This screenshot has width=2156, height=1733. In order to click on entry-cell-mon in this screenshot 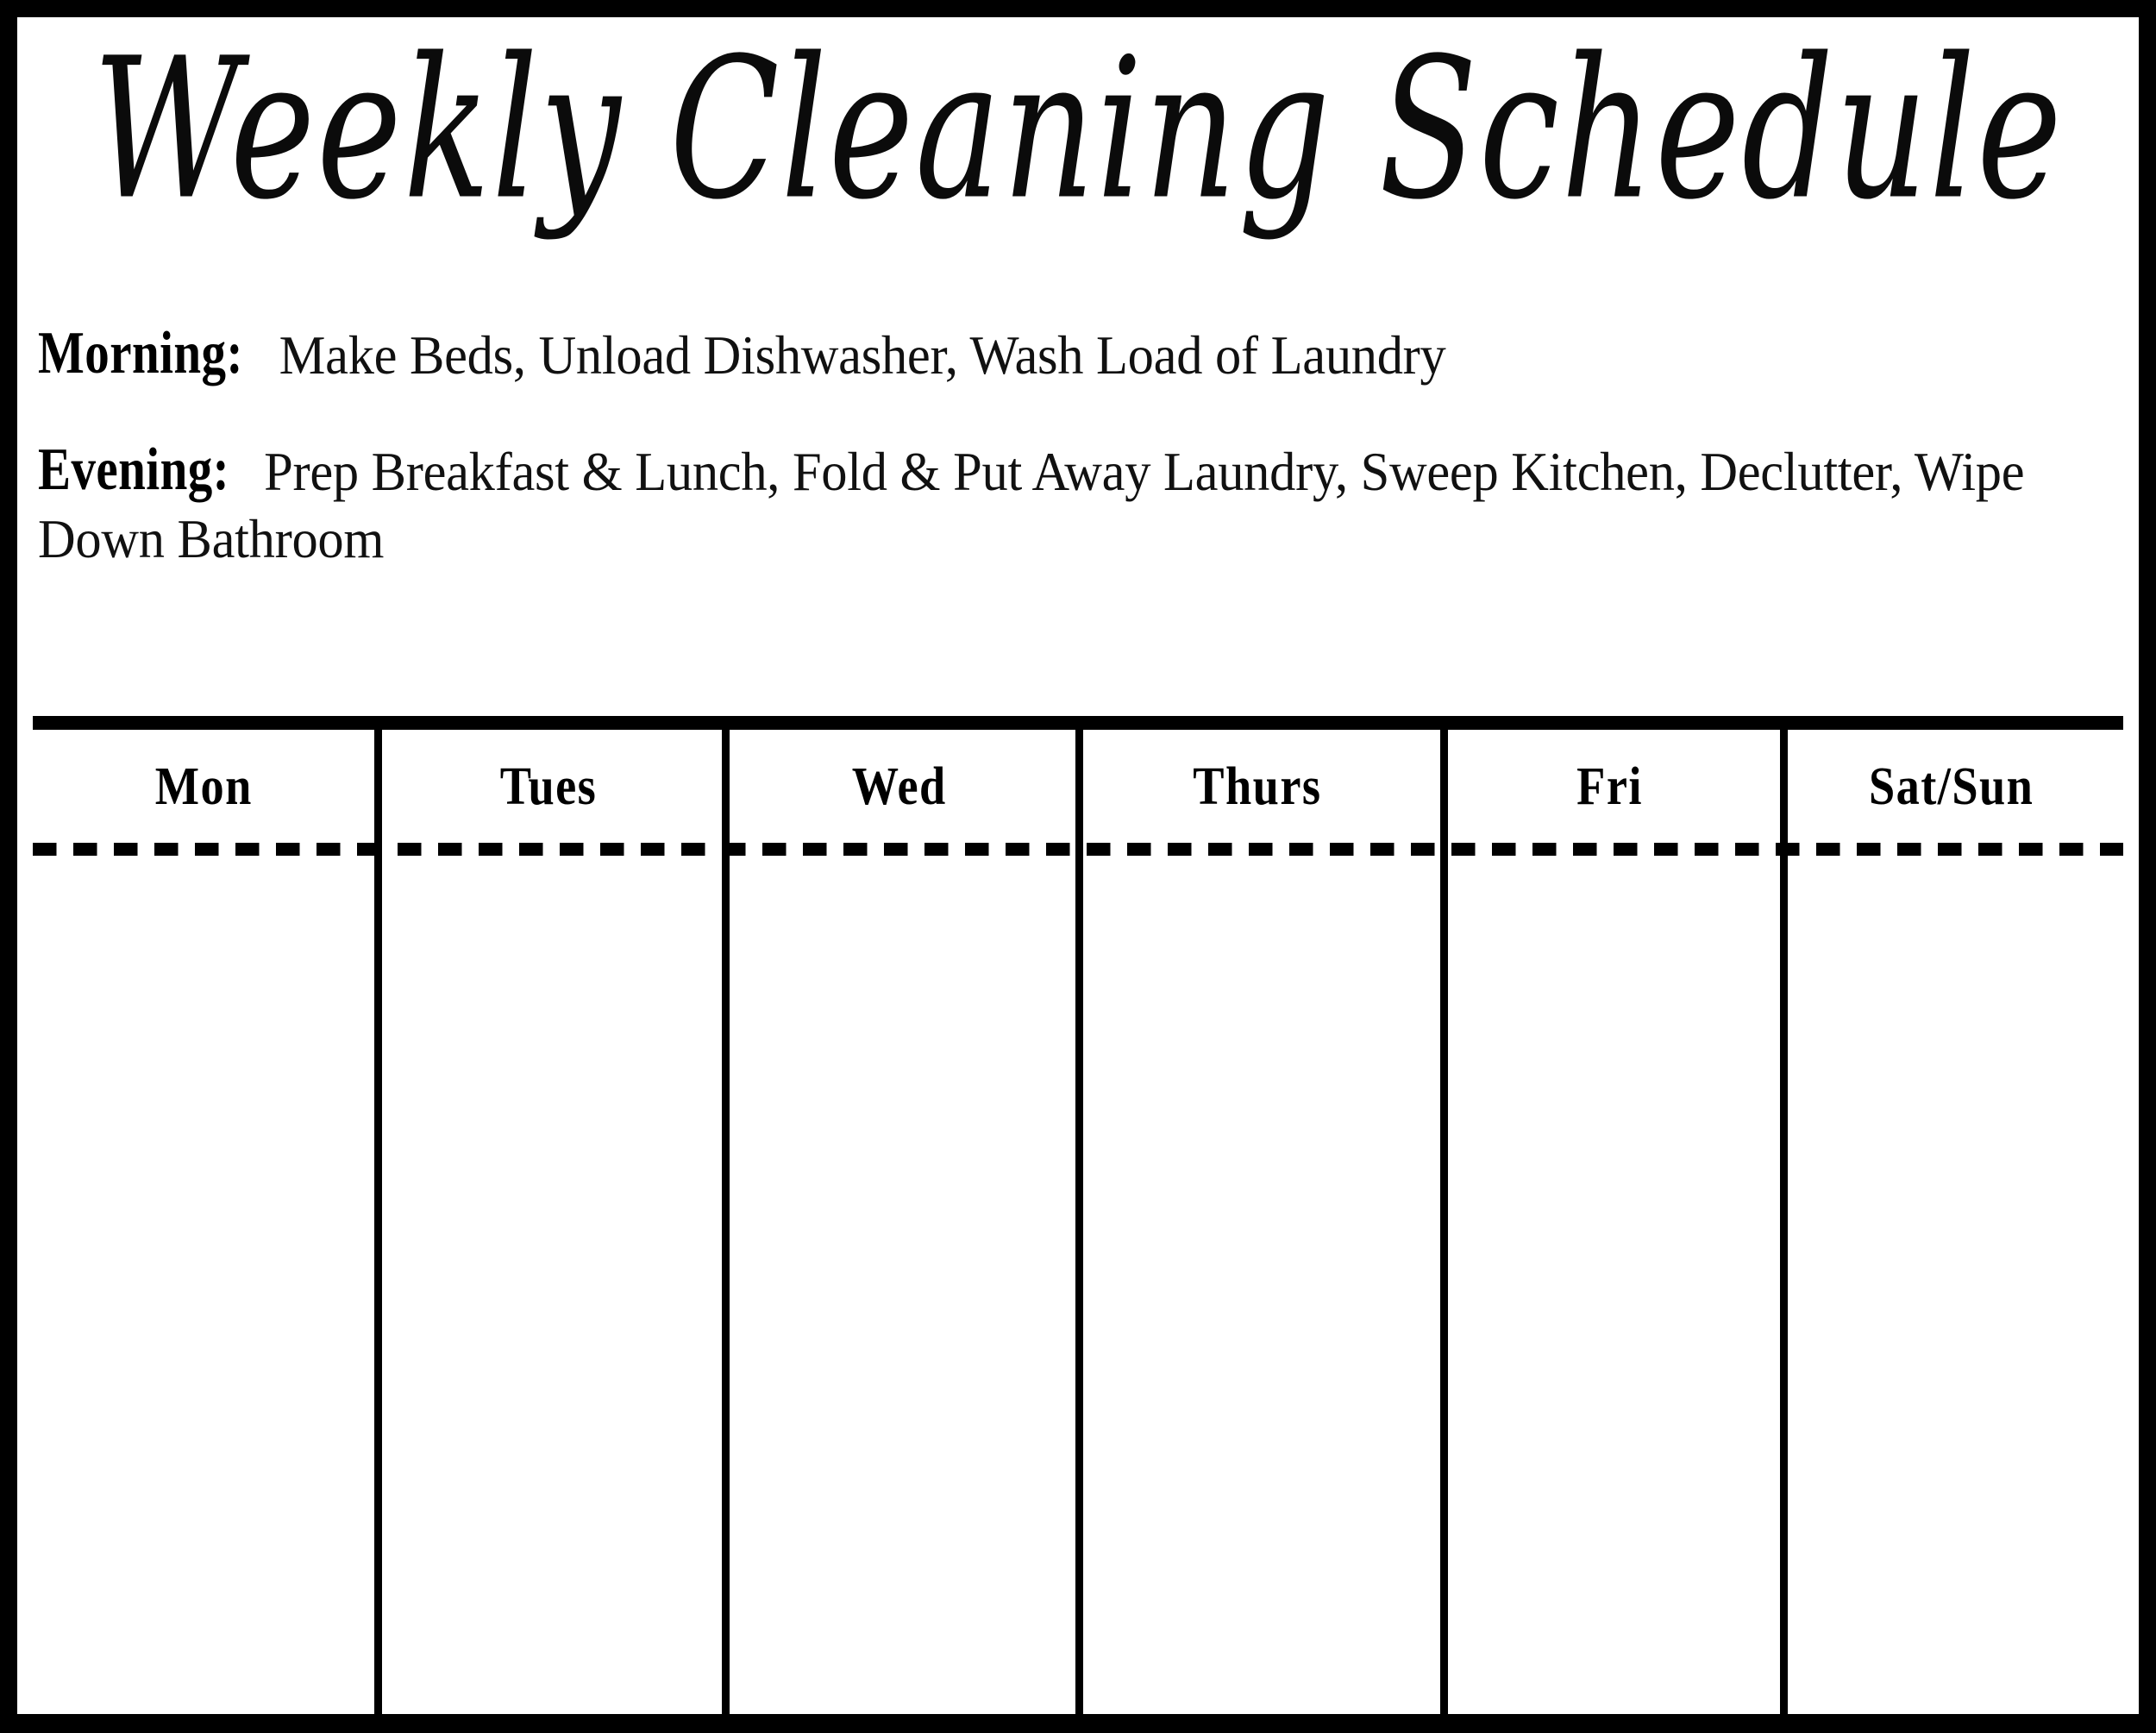, I will do `click(203, 1285)`.